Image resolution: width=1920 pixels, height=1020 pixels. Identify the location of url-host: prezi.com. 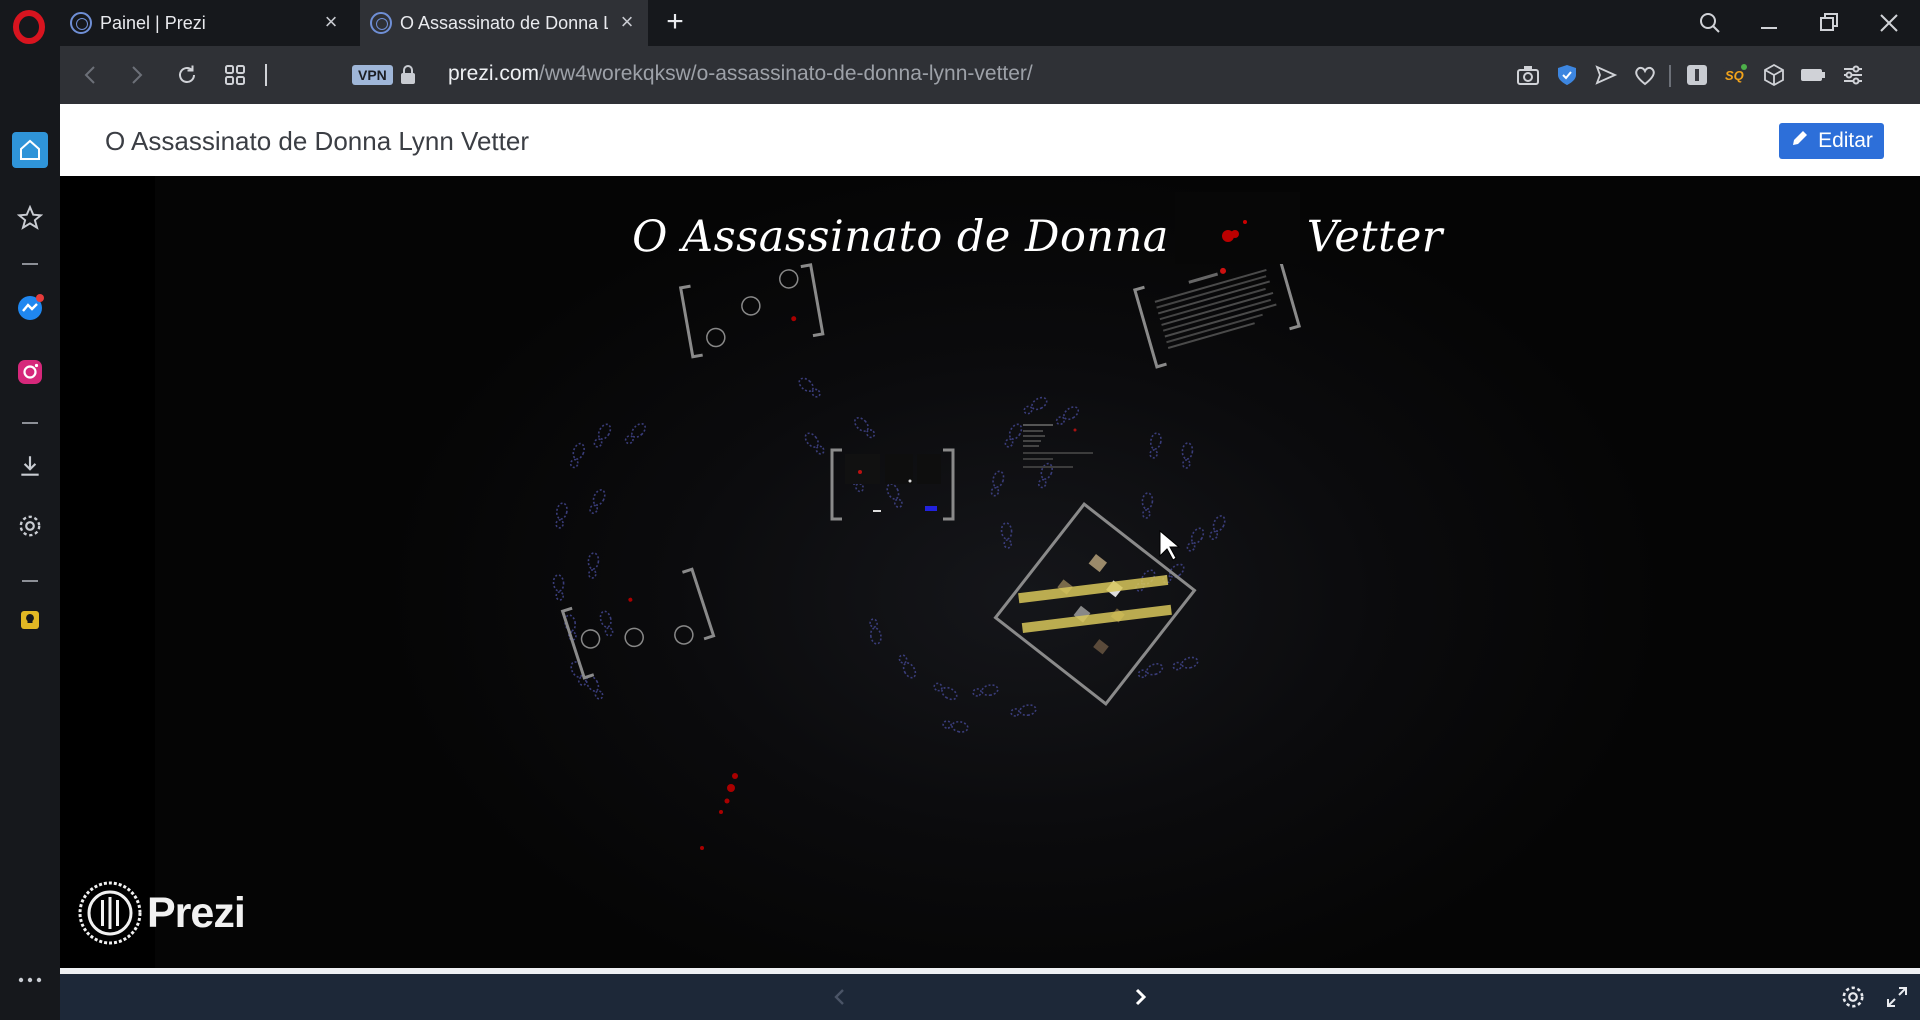
(494, 73).